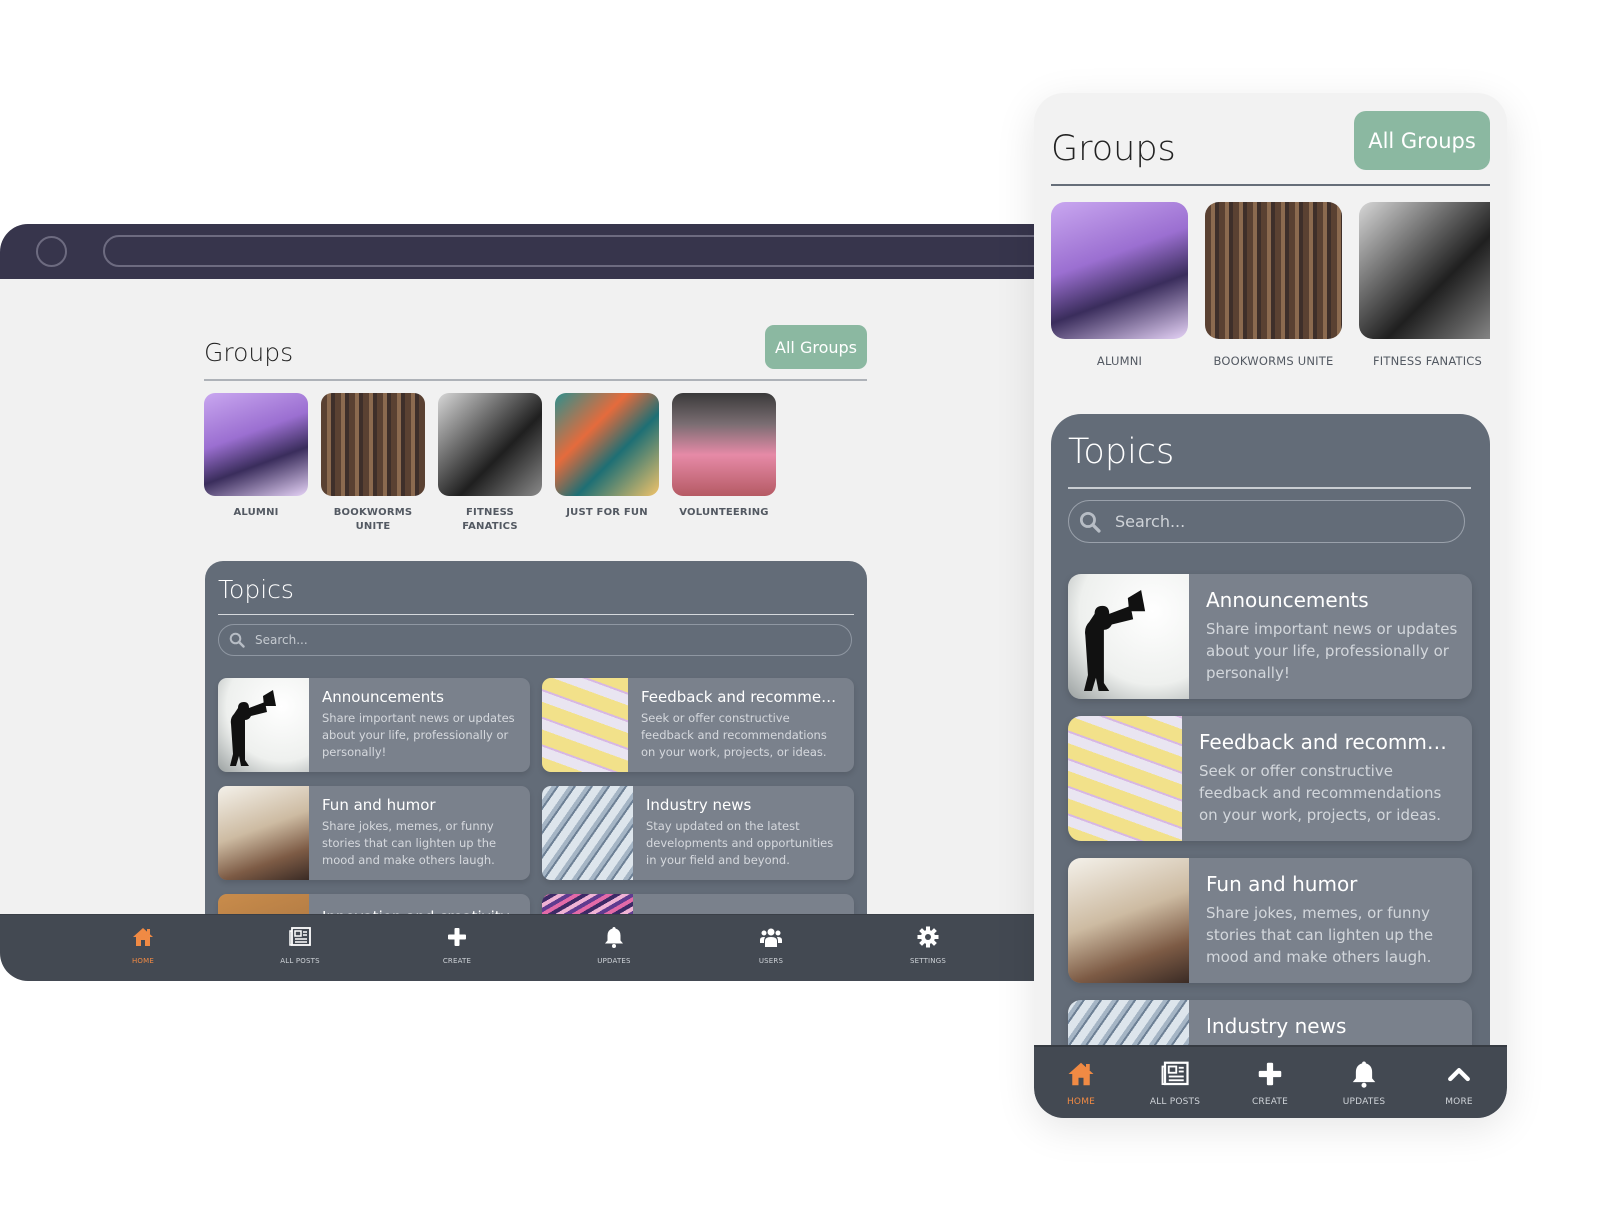 The width and height of the screenshot is (1614, 1206). What do you see at coordinates (771, 961) in the screenshot?
I see `nav-label: USERS` at bounding box center [771, 961].